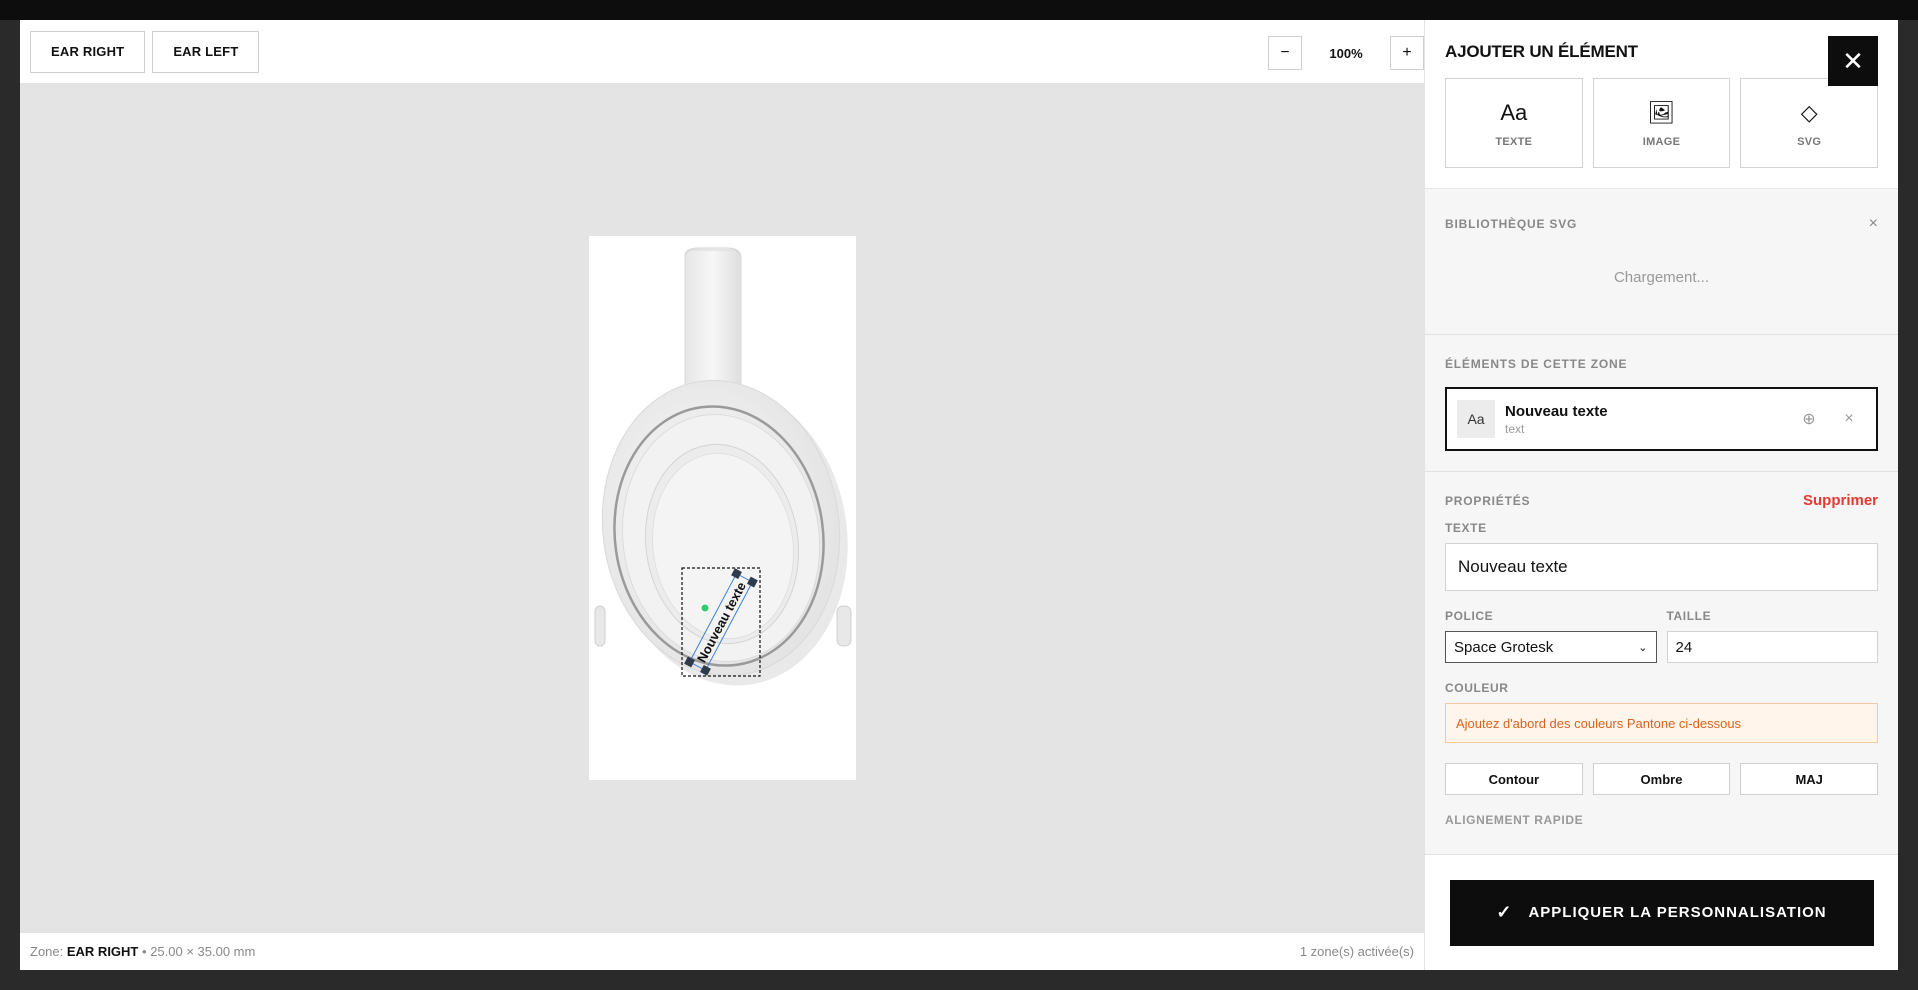 The image size is (1918, 990). What do you see at coordinates (1511, 224) in the screenshot?
I see `svg-library-title: BIBLIOTHÈQUE SVG` at bounding box center [1511, 224].